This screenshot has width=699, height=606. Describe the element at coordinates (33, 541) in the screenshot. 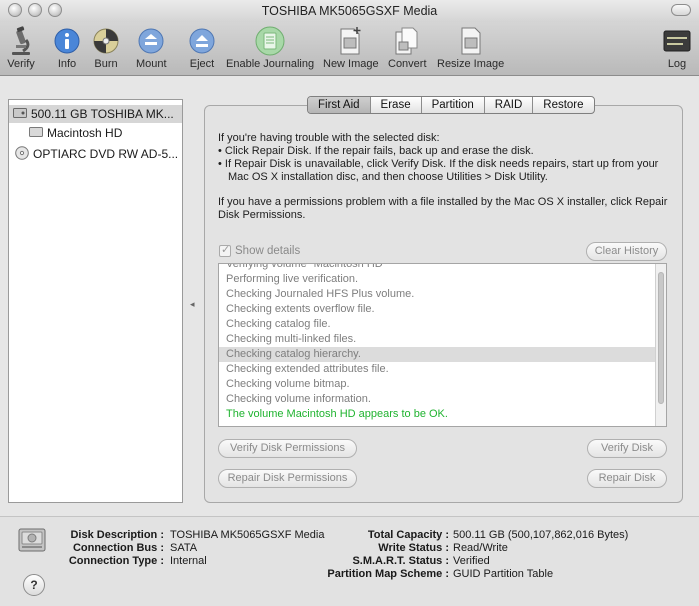

I see `disk-info-hard-disk-icon` at that location.